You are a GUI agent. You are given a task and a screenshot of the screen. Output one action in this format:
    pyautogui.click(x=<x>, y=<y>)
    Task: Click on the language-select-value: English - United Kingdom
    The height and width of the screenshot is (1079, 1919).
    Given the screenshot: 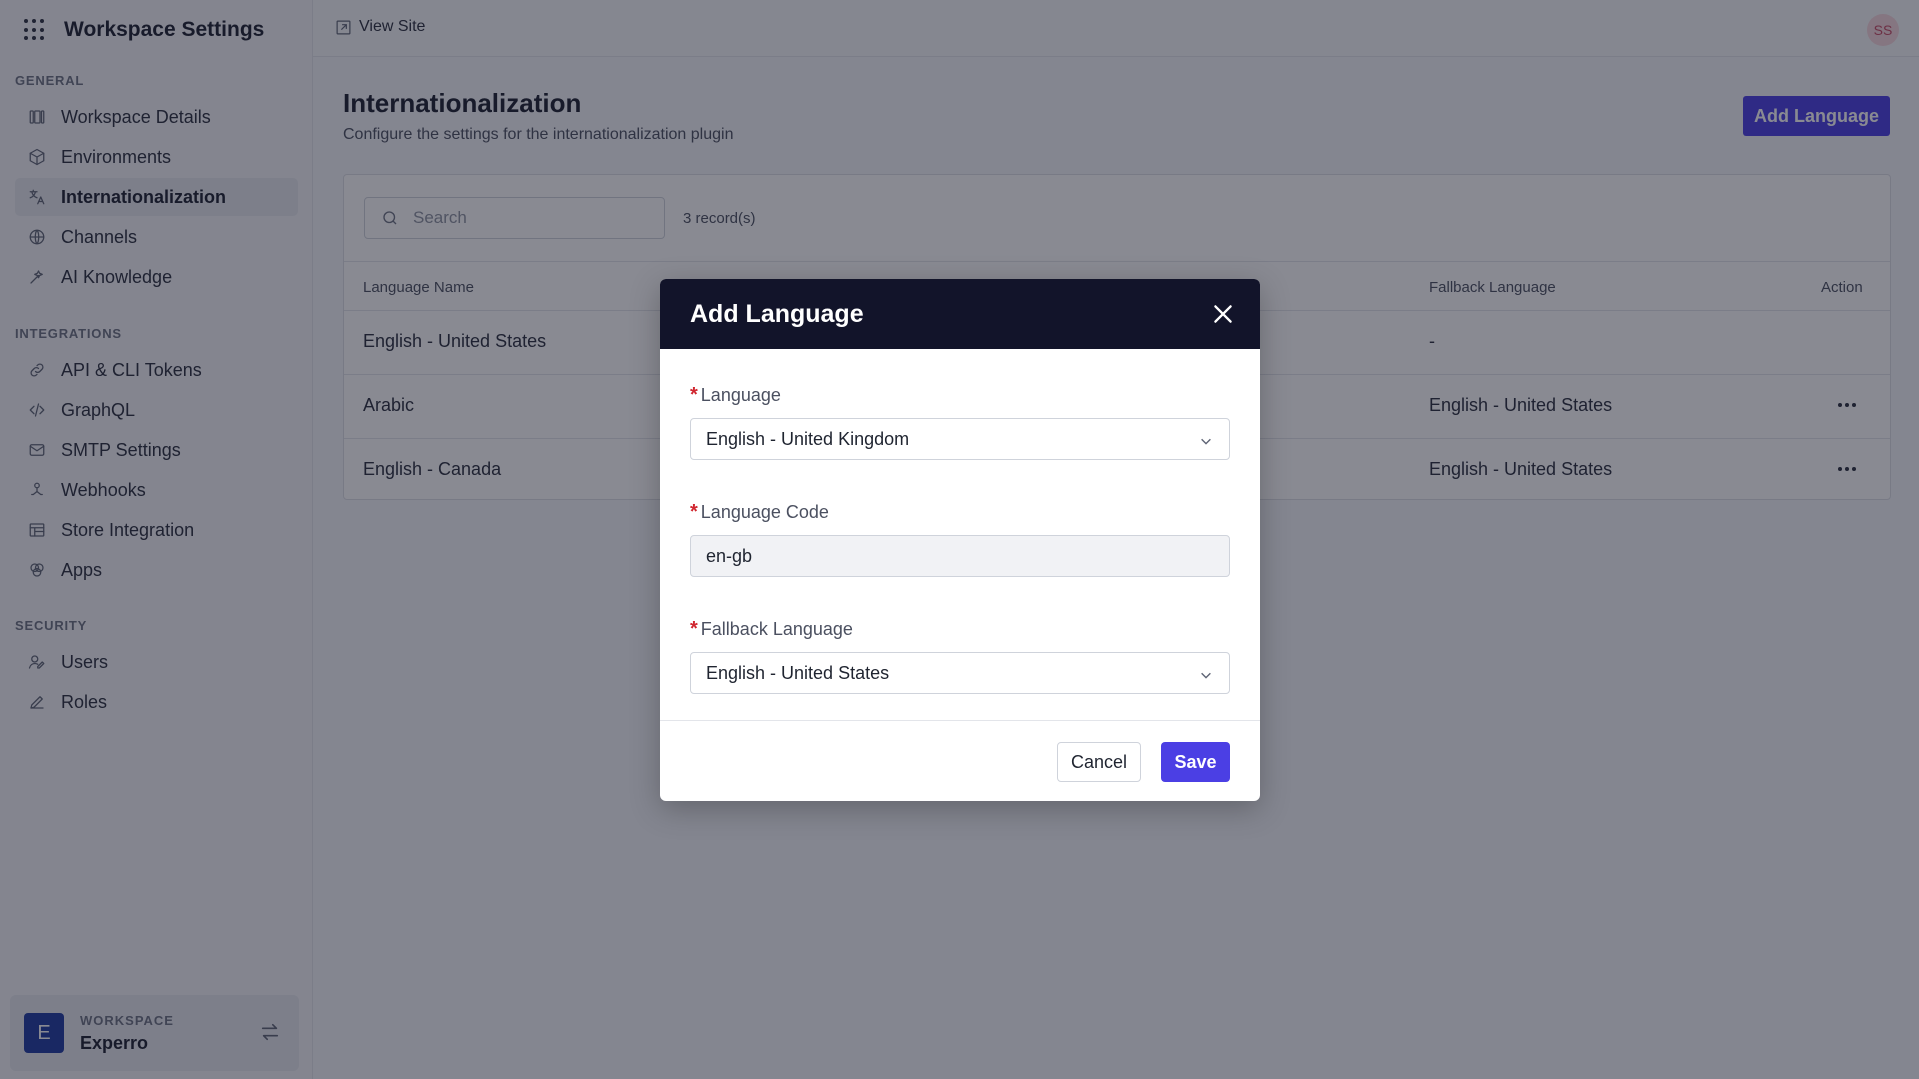 What is the action you would take?
    pyautogui.click(x=808, y=438)
    